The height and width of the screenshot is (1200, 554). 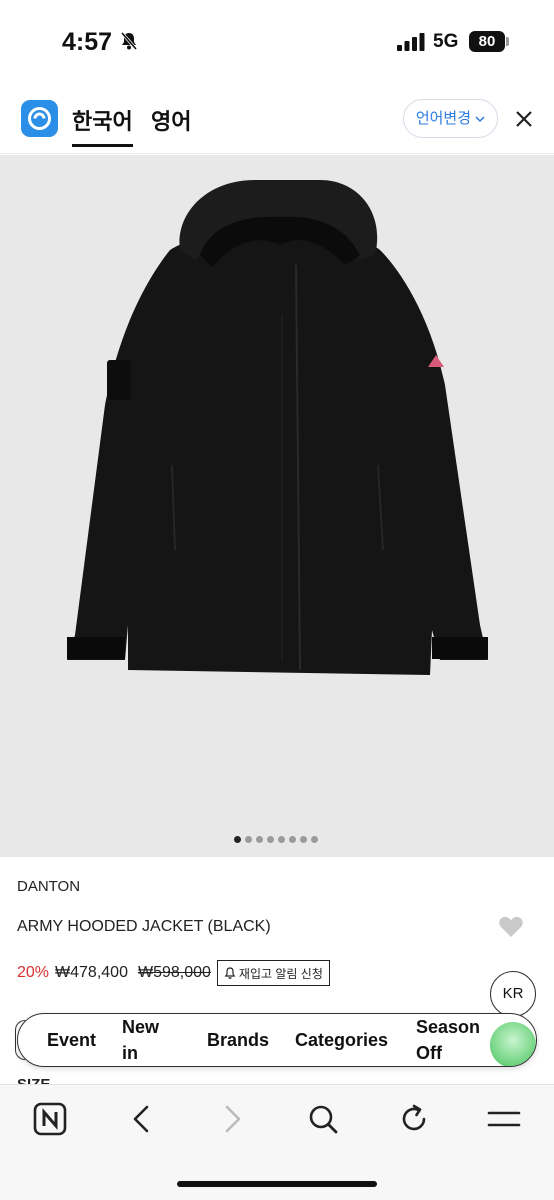 What do you see at coordinates (171, 120) in the screenshot?
I see `tab-english: 영어` at bounding box center [171, 120].